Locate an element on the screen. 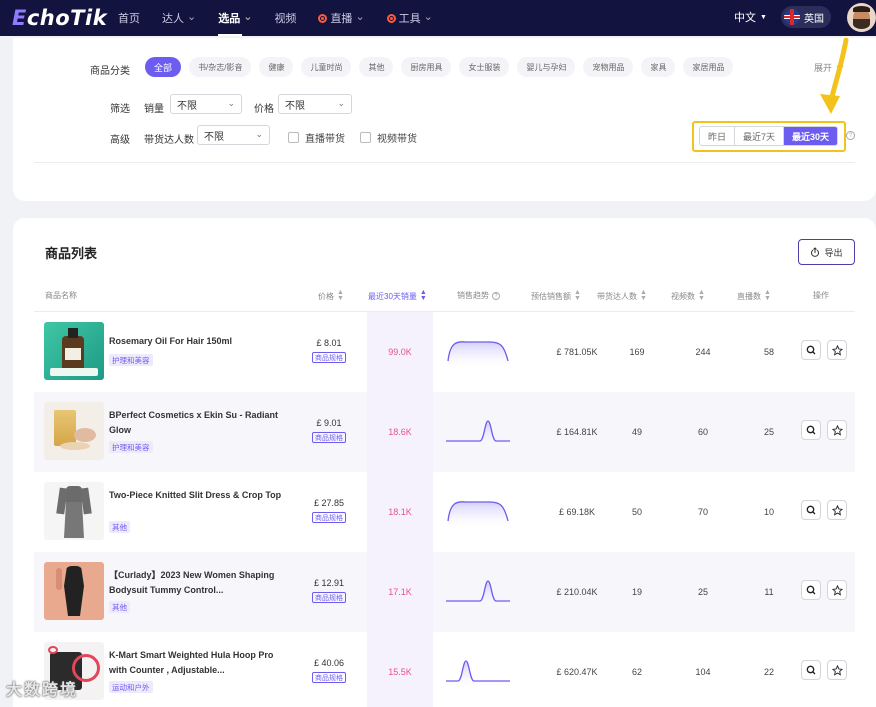  echotik-logo: EchoTik is located at coordinates (59, 18).